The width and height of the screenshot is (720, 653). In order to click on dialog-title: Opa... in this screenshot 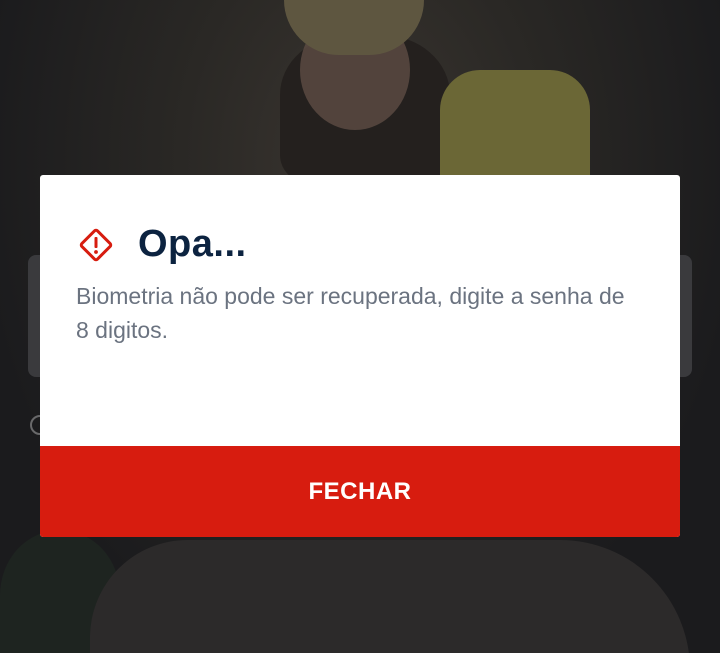, I will do `click(192, 244)`.